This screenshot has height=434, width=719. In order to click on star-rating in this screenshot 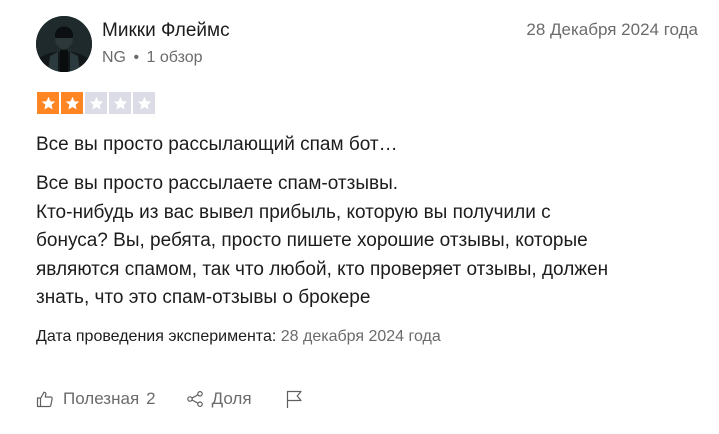, I will do `click(96, 103)`.